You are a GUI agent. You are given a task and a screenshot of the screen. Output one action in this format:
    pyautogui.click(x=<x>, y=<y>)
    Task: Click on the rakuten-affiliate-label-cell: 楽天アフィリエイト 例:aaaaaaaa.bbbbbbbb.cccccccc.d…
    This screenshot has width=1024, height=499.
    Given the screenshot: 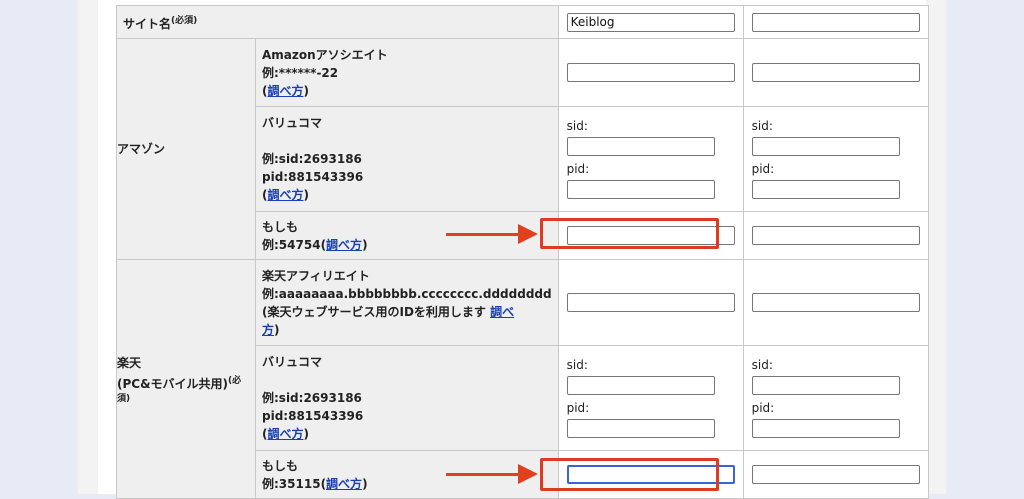 What is the action you would take?
    pyautogui.click(x=407, y=302)
    